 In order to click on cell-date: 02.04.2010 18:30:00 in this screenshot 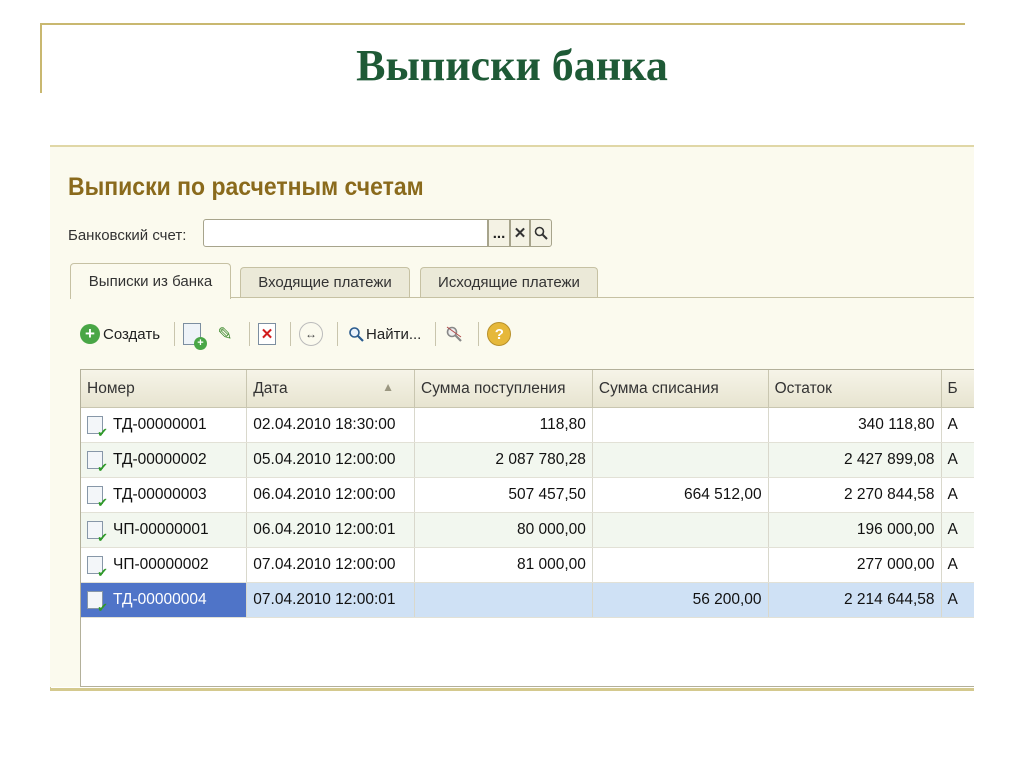, I will do `click(330, 425)`.